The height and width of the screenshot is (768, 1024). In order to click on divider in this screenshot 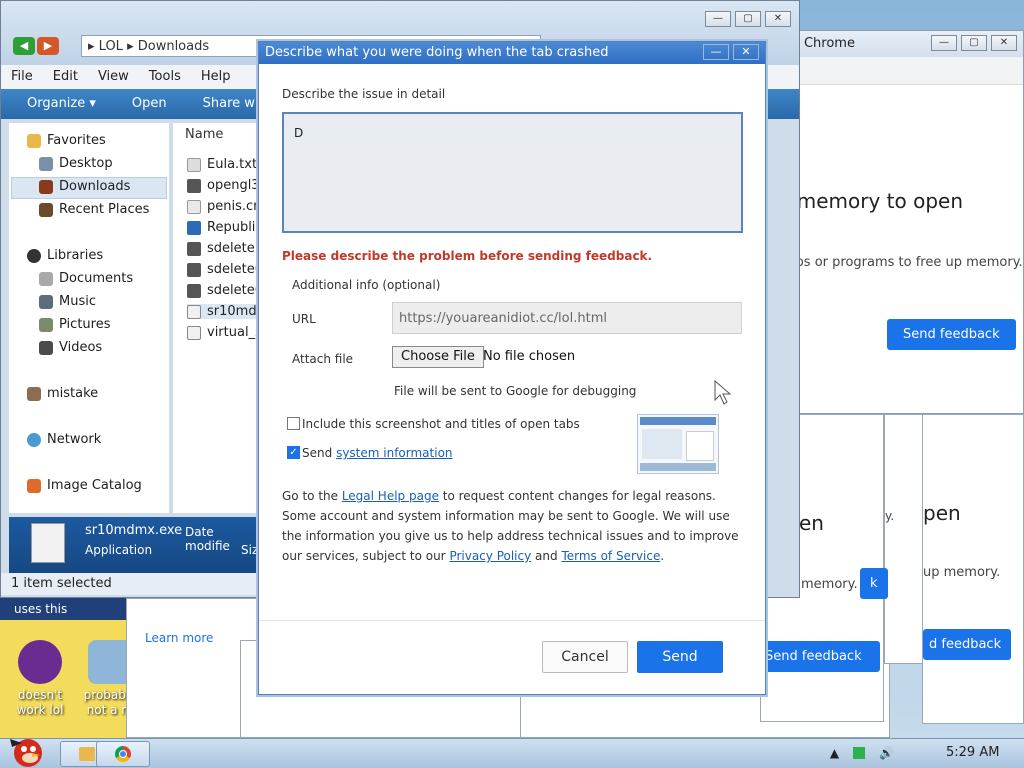, I will do `click(512, 620)`.